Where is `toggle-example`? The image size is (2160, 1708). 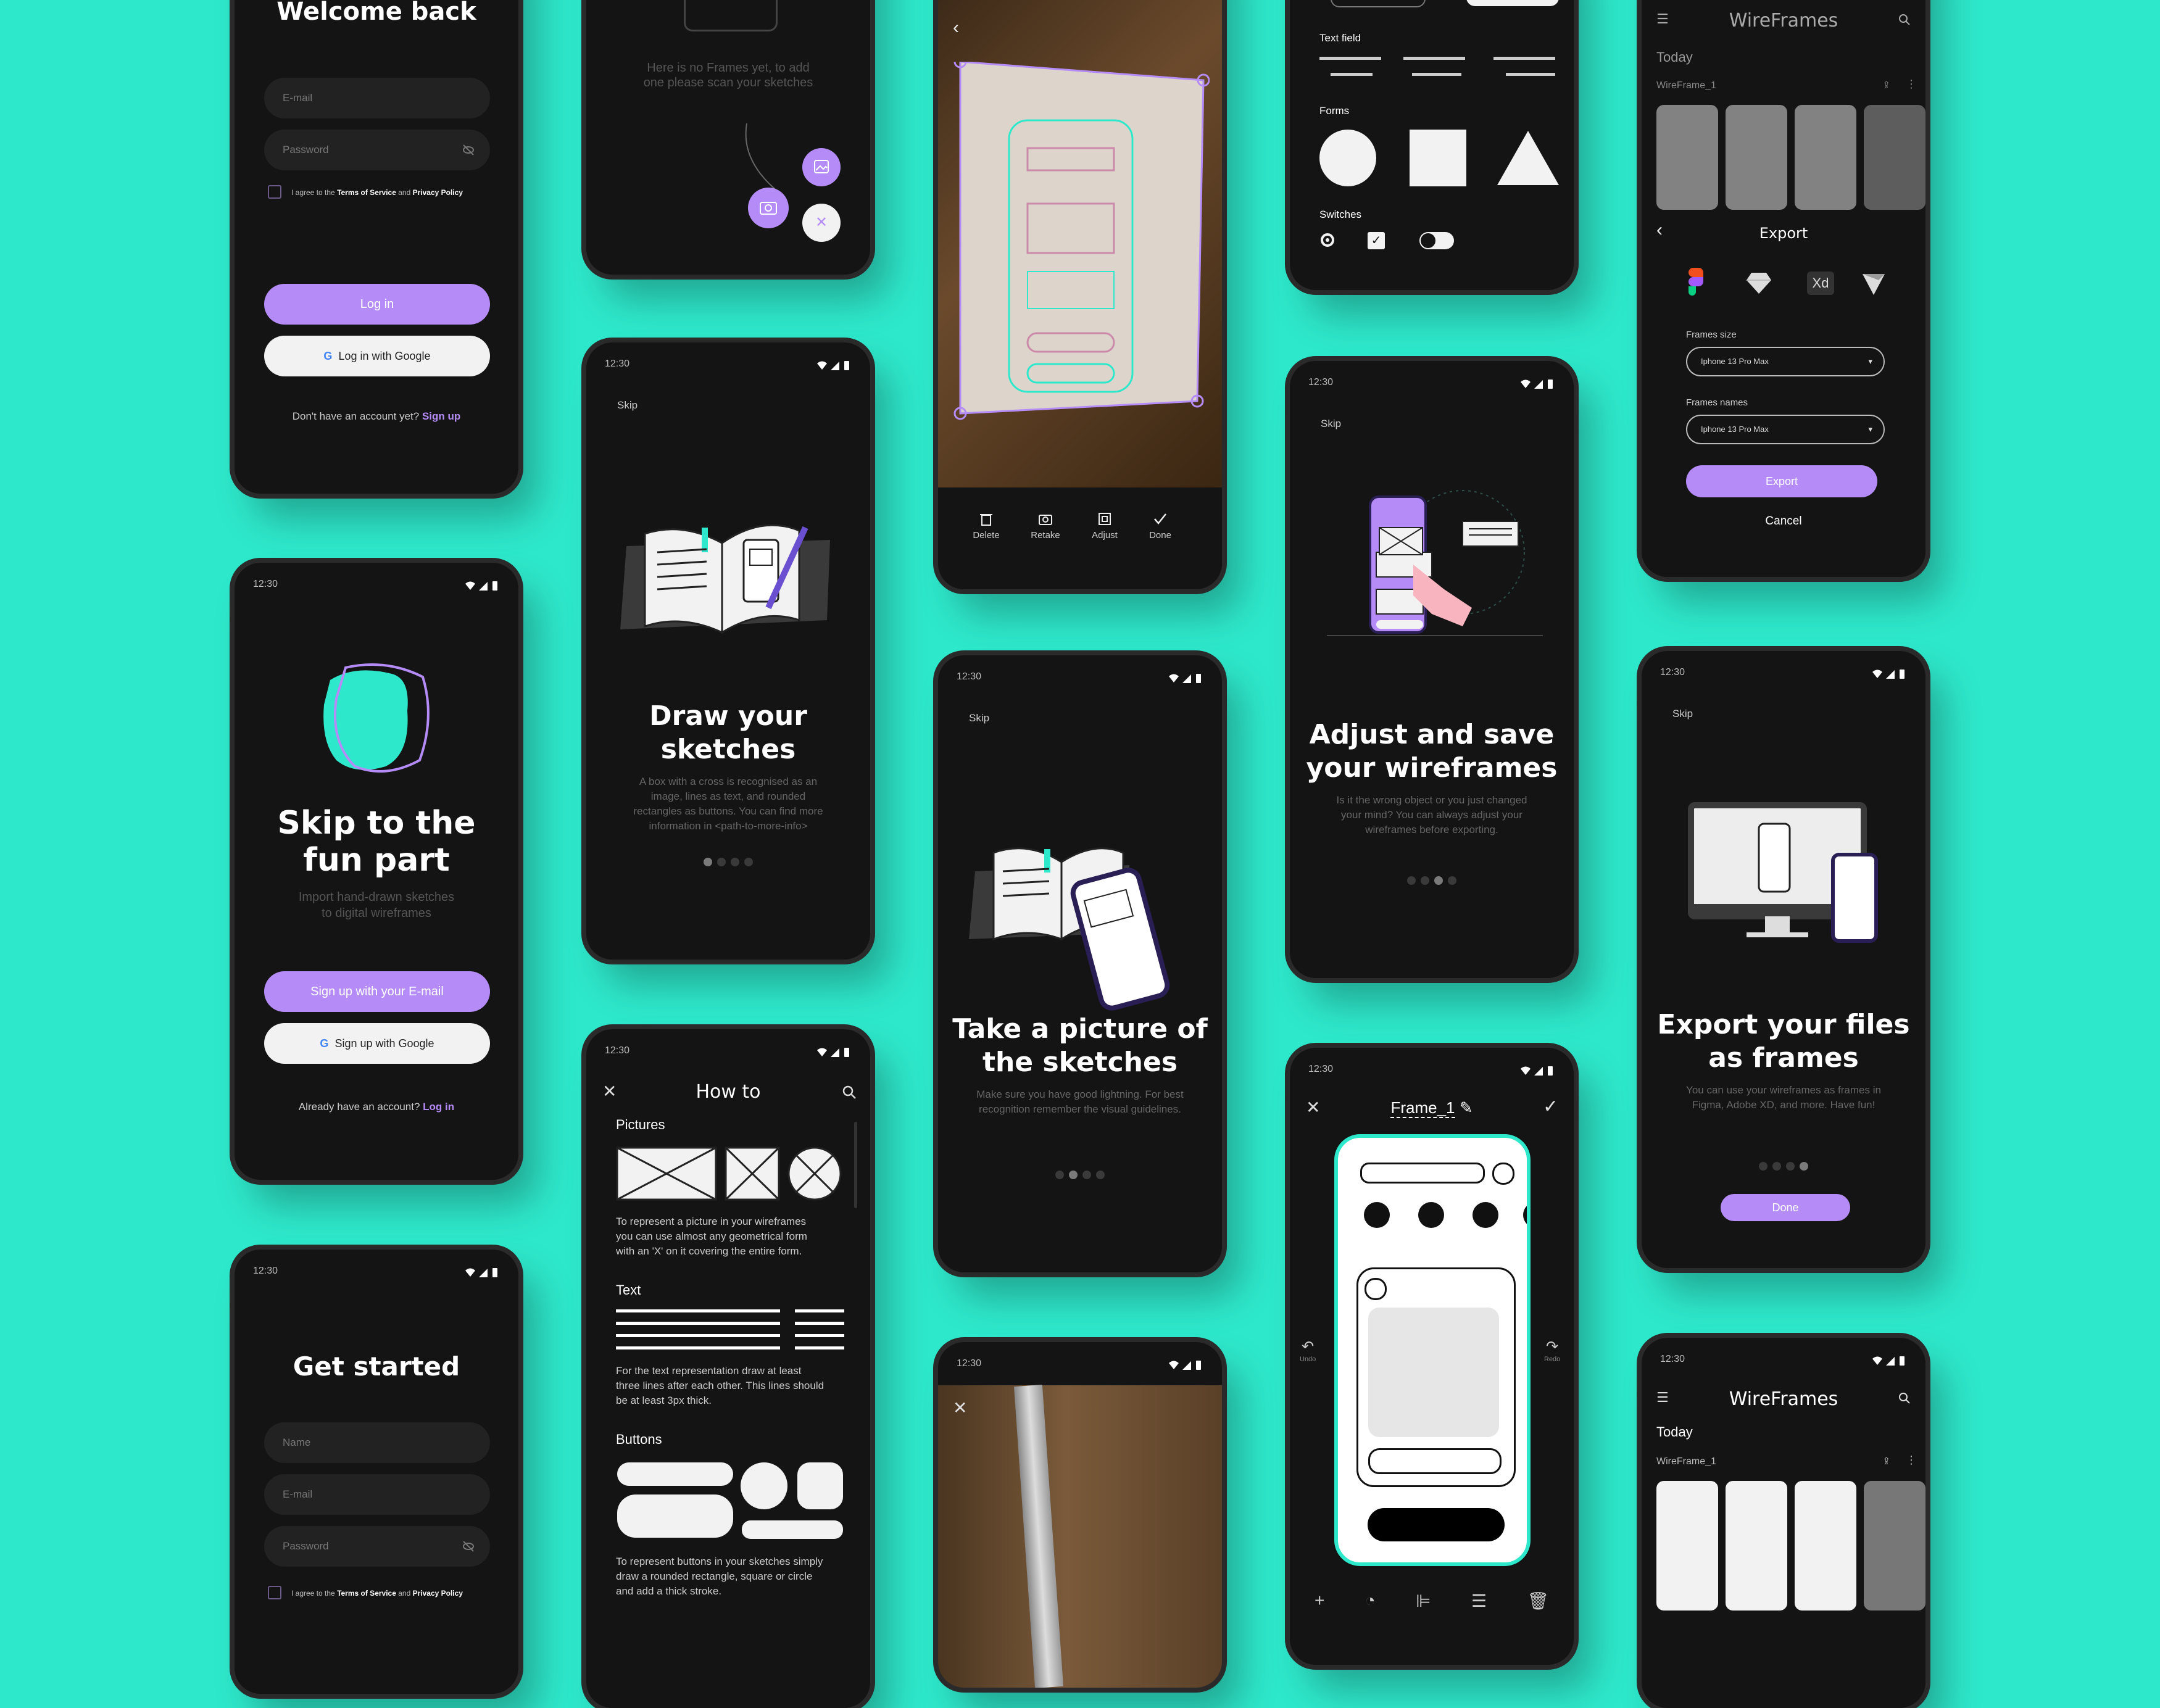
toggle-example is located at coordinates (1436, 240).